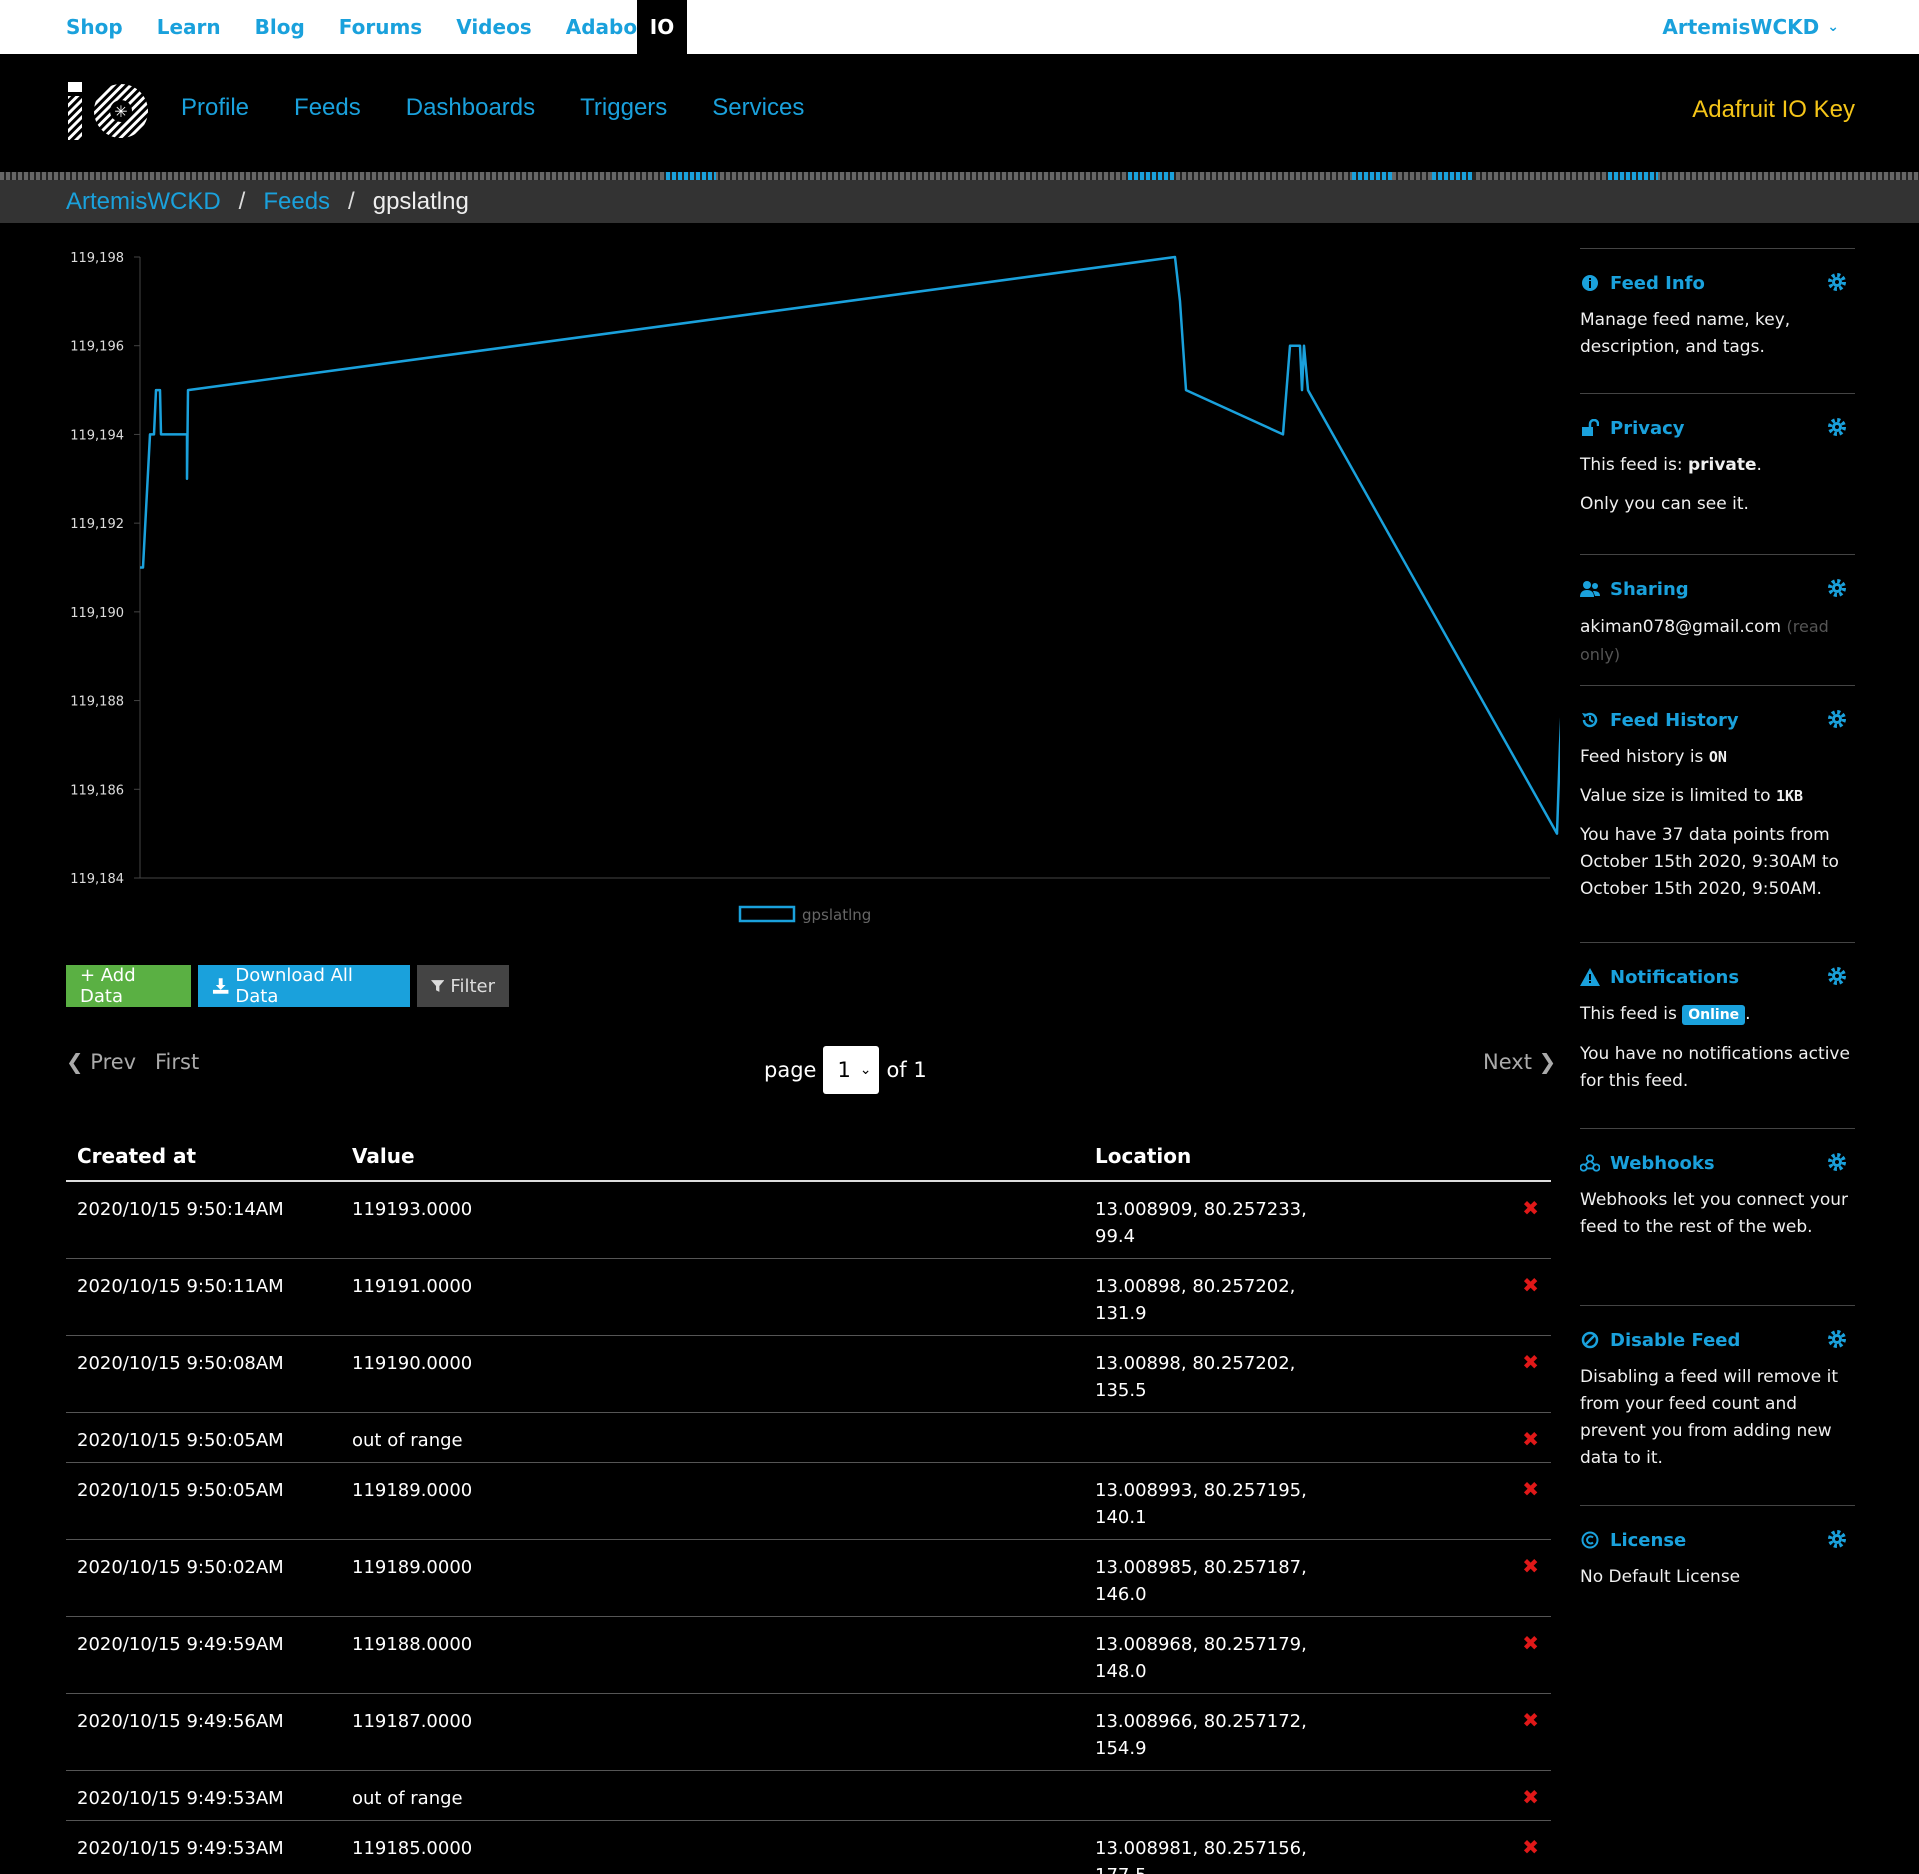 This screenshot has height=1874, width=1919. I want to click on feed-info-title: Feed Info, so click(1717, 283).